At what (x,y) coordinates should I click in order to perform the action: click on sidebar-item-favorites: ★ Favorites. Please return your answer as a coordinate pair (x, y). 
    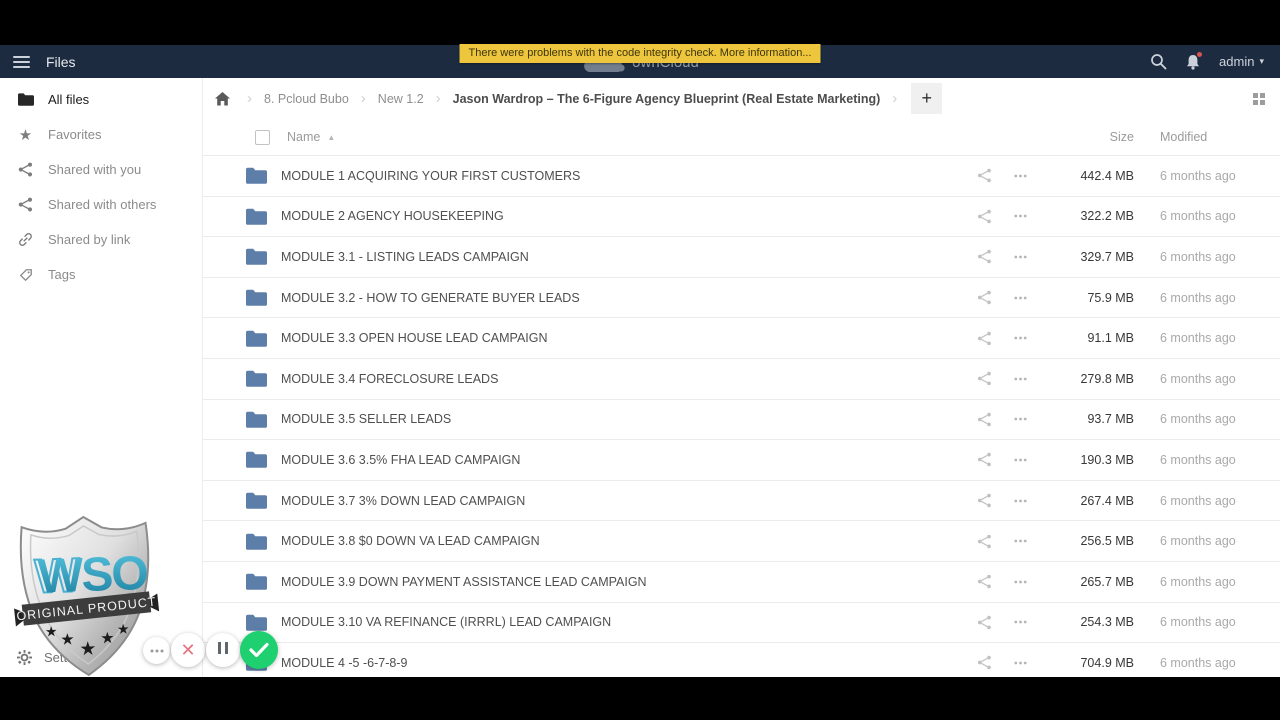
    Looking at the image, I should click on (101, 134).